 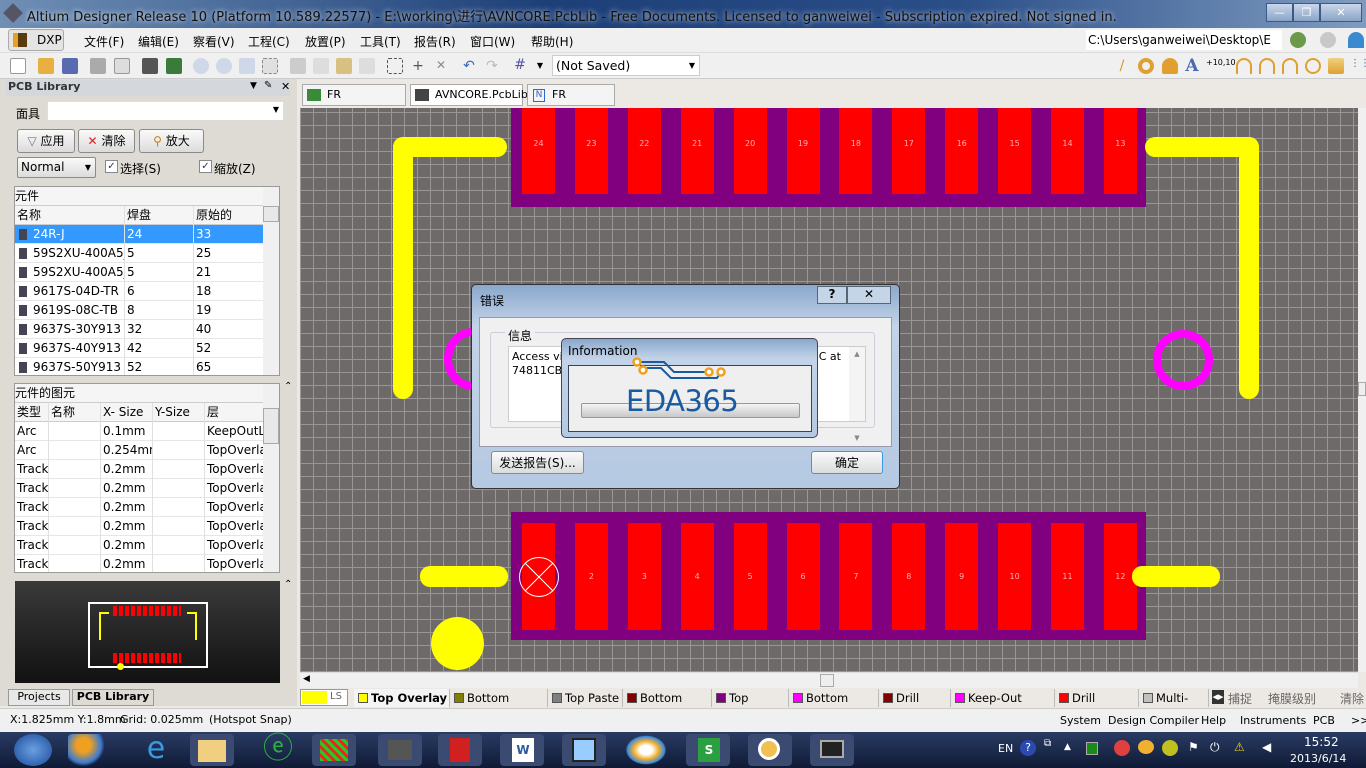 I want to click on pad: 11, so click(x=1067, y=576).